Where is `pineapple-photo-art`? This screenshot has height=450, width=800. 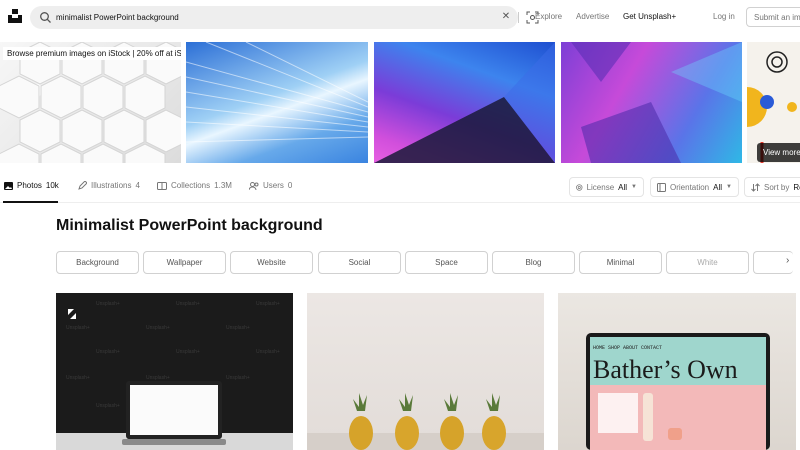 pineapple-photo-art is located at coordinates (425, 421).